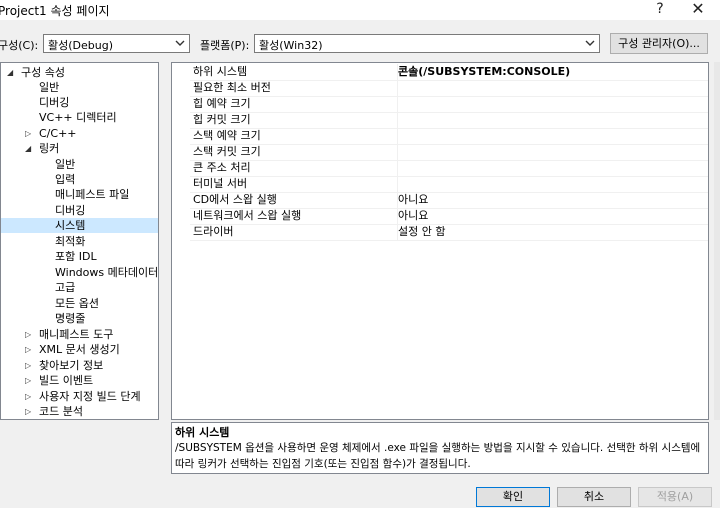  What do you see at coordinates (449, 104) in the screenshot?
I see `property-row: 힙 예약 크기` at bounding box center [449, 104].